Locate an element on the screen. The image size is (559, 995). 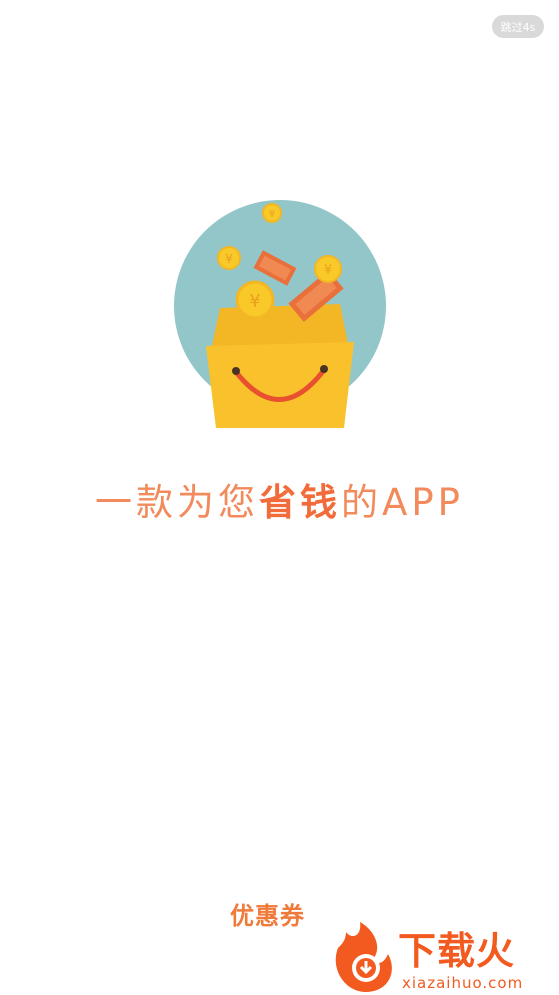
slogan-highlight: 省钱 is located at coordinates (300, 502).